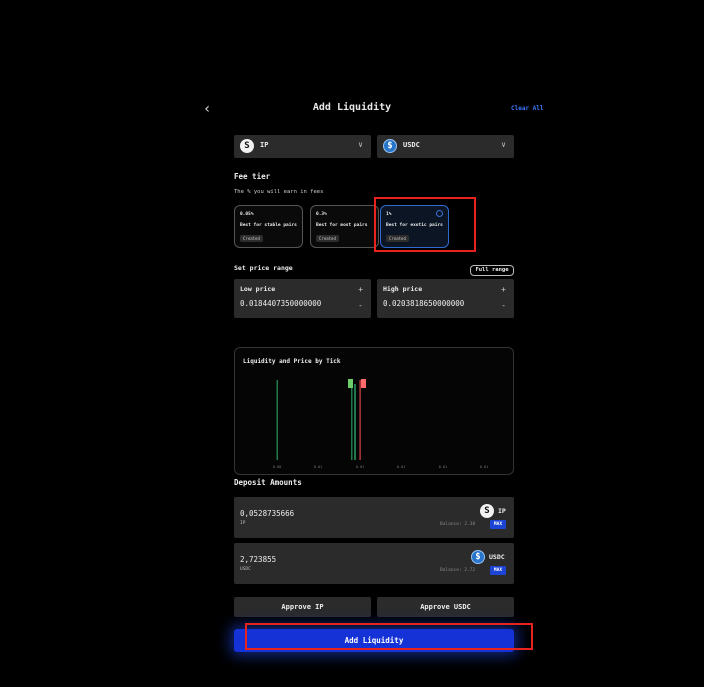  Describe the element at coordinates (245, 569) in the screenshot. I see `deposit-usdc-token: USDC` at that location.